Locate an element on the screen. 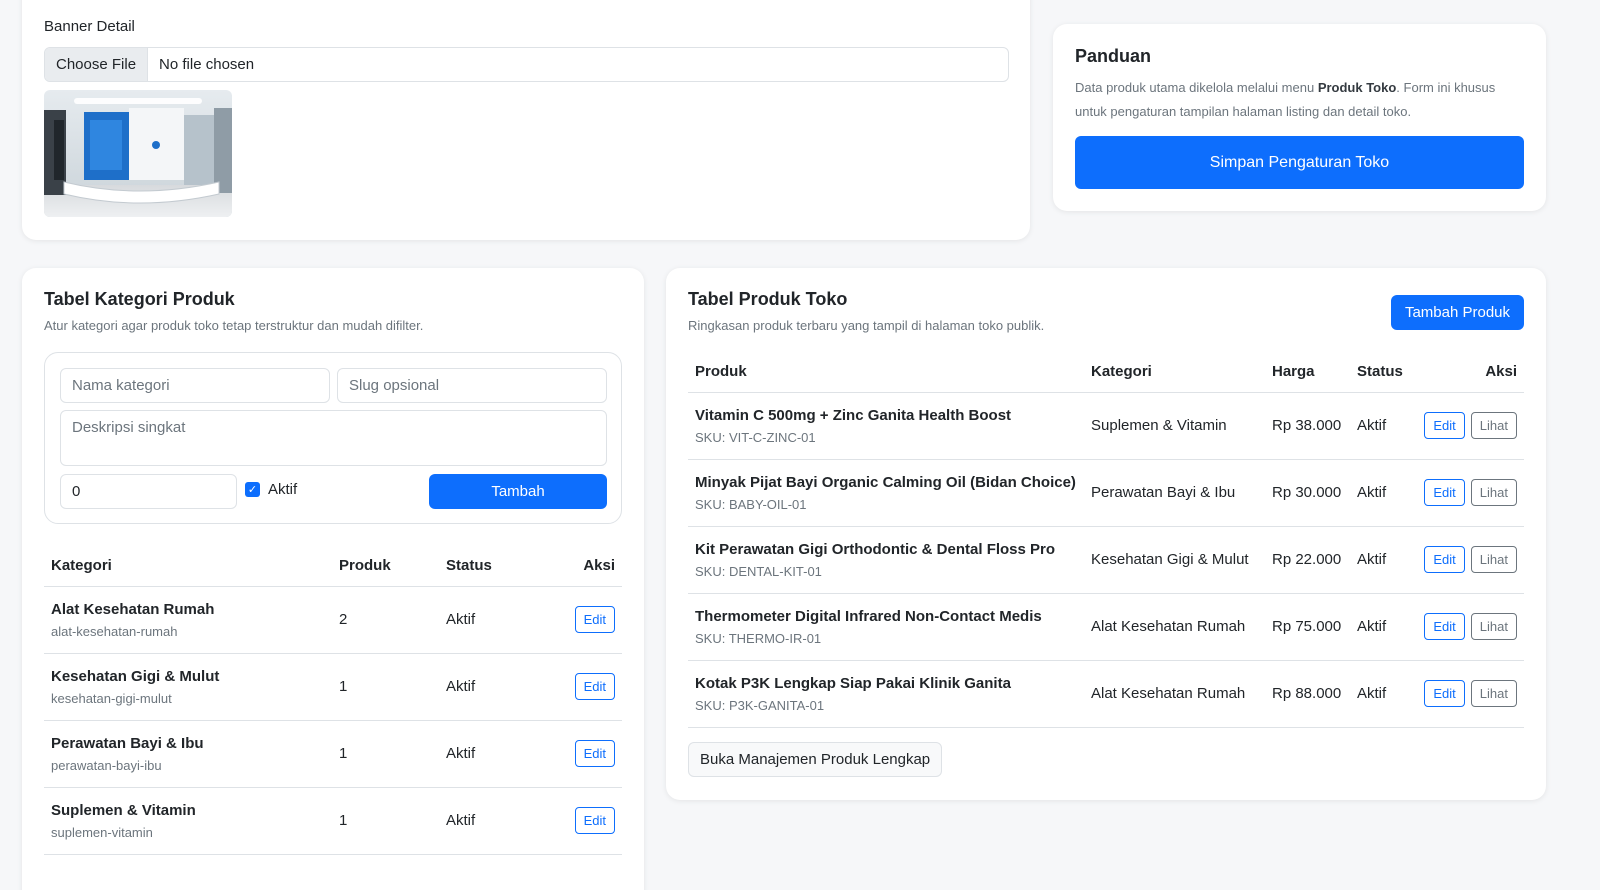  category-name: Perawatan Bayi & Ibu is located at coordinates (127, 743).